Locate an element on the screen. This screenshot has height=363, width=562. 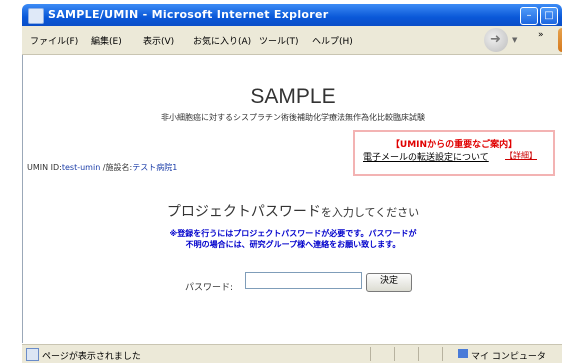
facility-value: テスト病院1 is located at coordinates (155, 167).